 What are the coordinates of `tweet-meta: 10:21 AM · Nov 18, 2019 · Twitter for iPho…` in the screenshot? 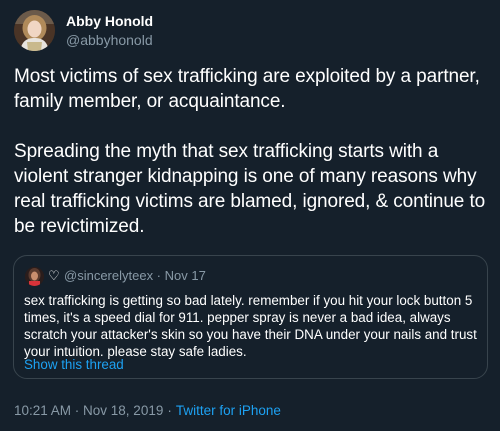 It's located at (147, 410).